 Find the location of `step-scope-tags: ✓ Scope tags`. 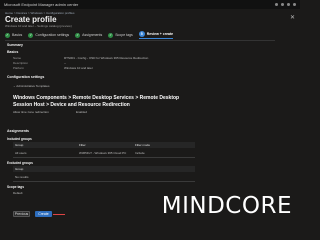

step-scope-tags: ✓ Scope tags is located at coordinates (120, 35).